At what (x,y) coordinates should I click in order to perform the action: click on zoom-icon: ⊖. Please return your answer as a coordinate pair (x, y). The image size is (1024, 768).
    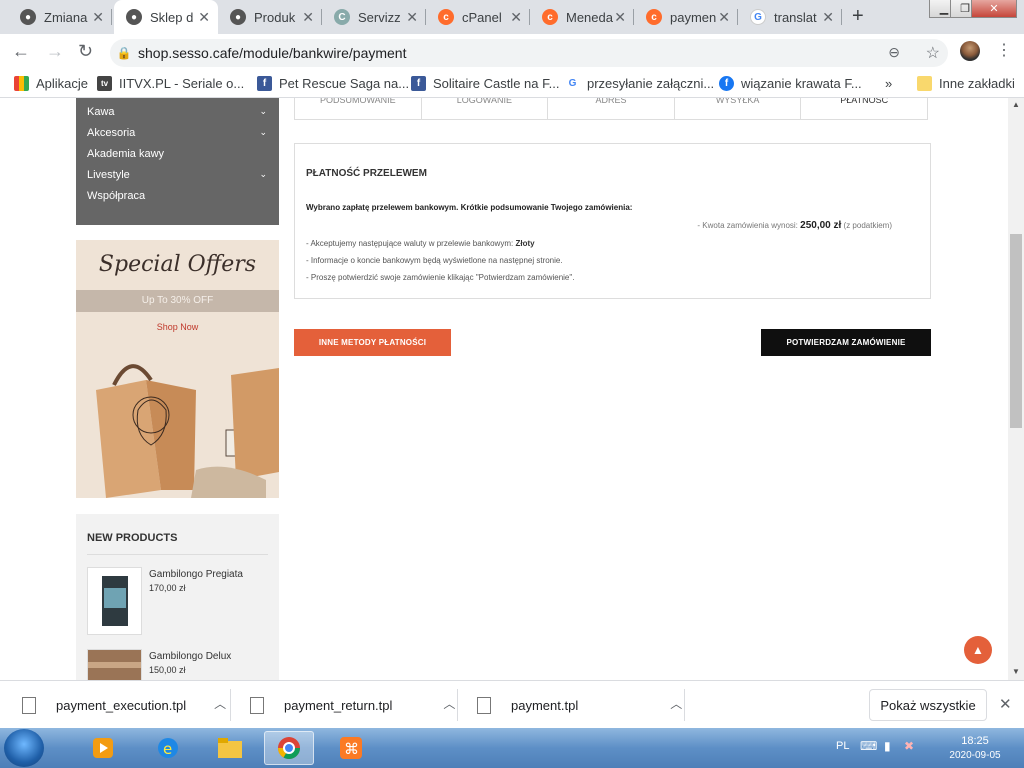
    Looking at the image, I should click on (894, 52).